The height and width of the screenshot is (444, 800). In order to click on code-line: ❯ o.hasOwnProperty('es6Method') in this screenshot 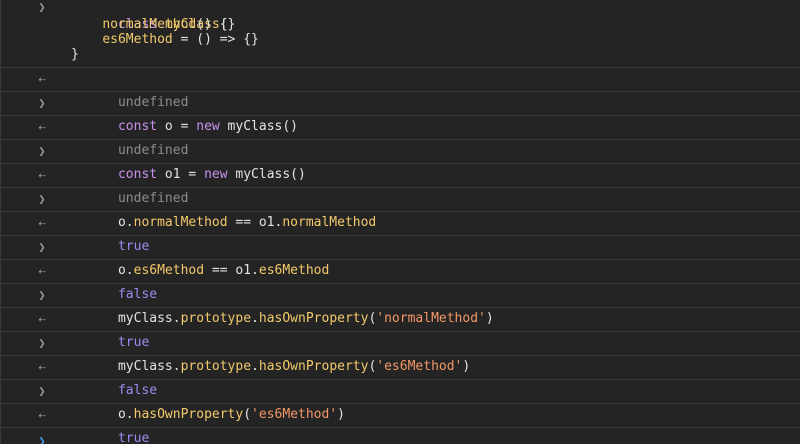, I will do `click(400, 401)`.